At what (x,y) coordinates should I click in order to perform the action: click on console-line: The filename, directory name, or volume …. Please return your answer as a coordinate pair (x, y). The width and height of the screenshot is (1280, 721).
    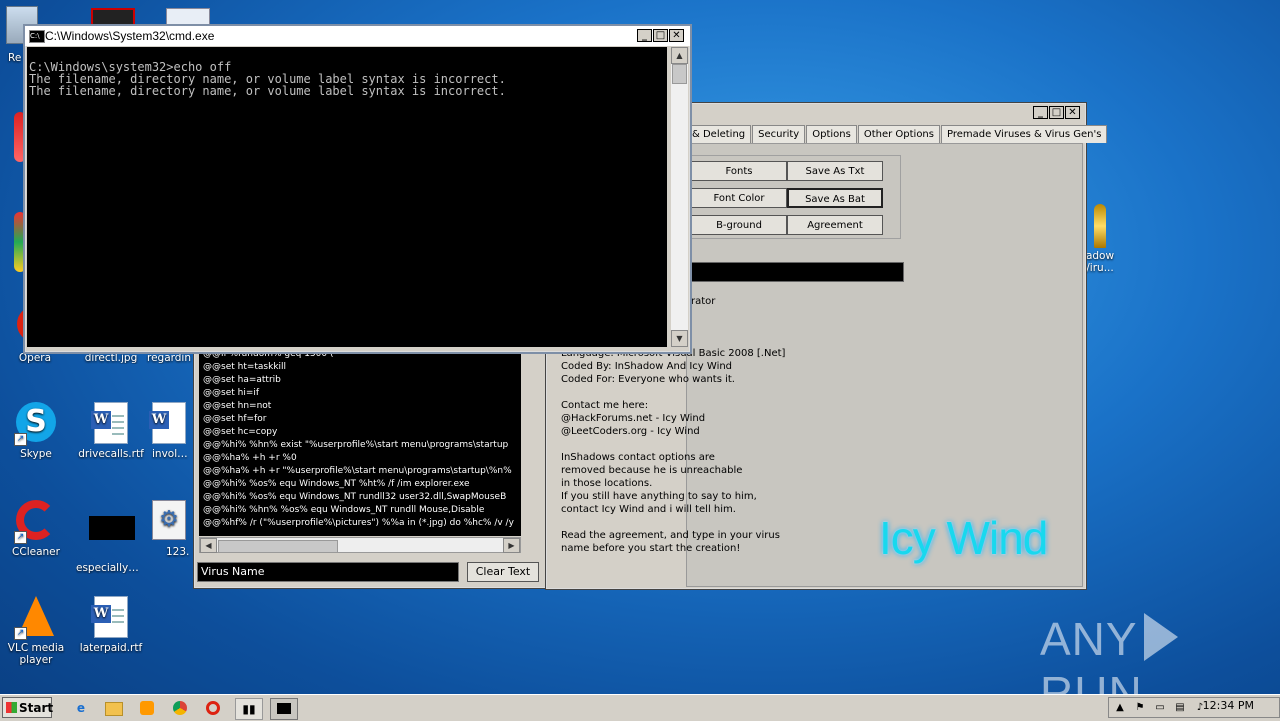
    Looking at the image, I should click on (267, 91).